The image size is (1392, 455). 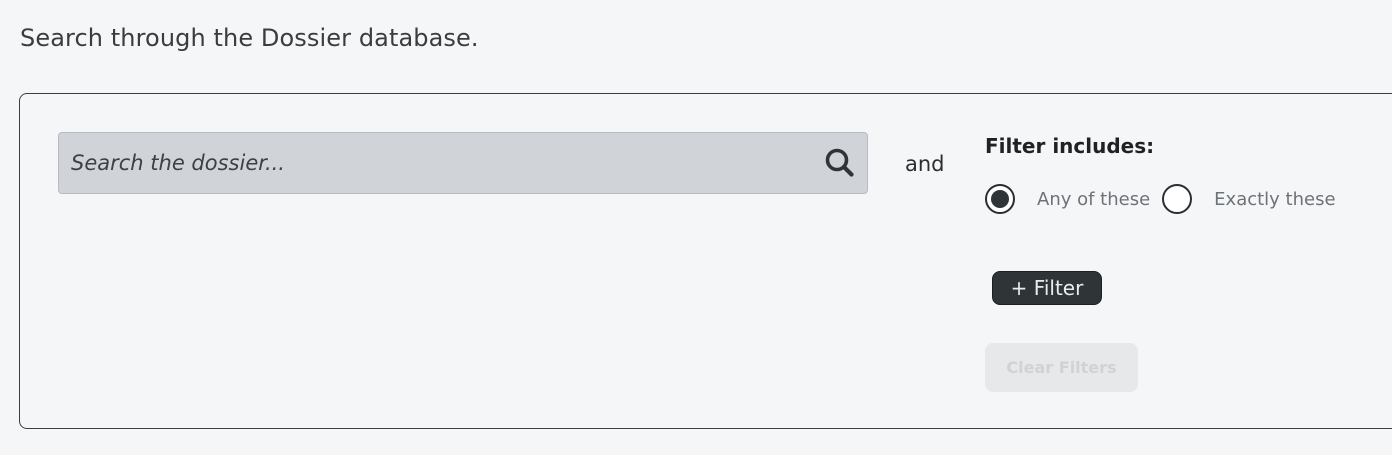 I want to click on radio-exactly-these: Exactly these, so click(x=1249, y=199).